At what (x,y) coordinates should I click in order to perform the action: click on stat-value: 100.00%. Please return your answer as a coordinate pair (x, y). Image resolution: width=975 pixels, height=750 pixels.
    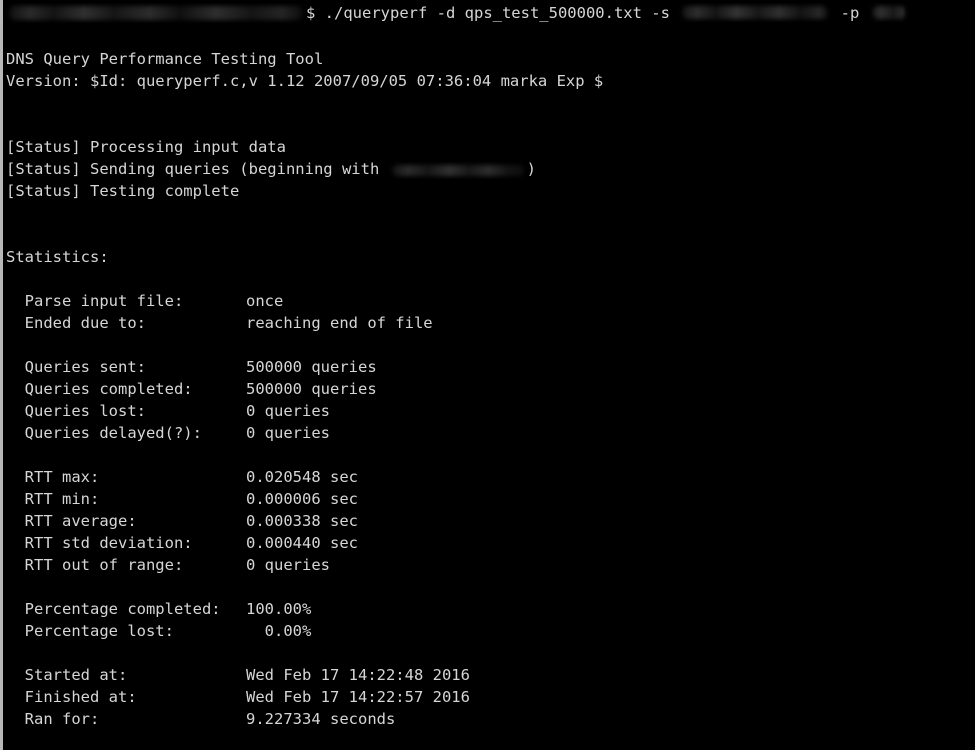
    Looking at the image, I should click on (279, 609).